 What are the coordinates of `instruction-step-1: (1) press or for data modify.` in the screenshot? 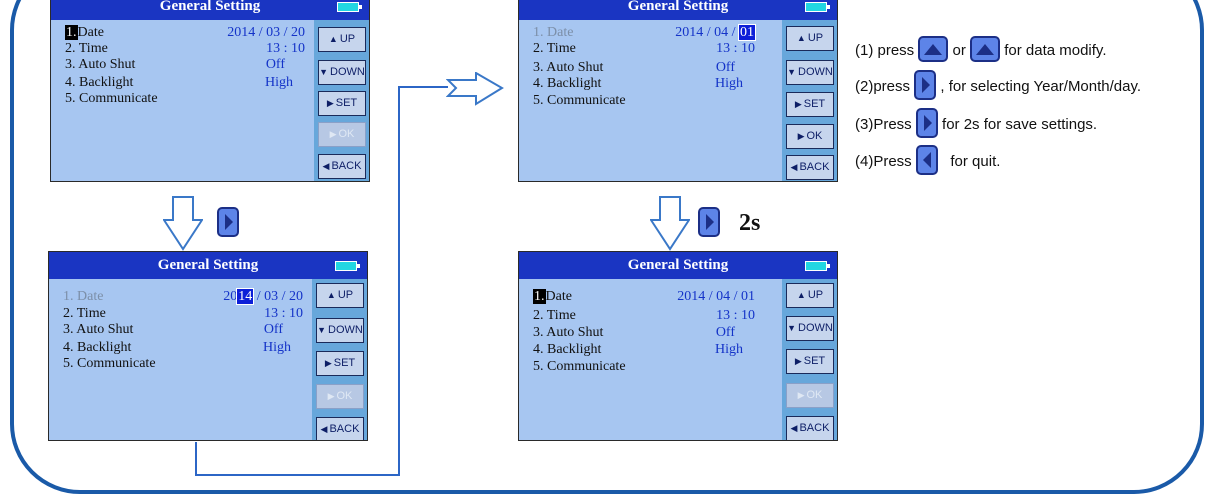 It's located at (981, 50).